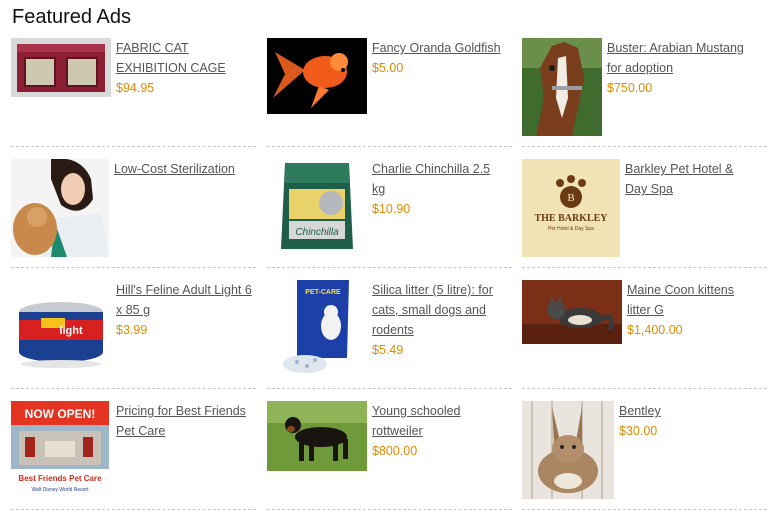 This screenshot has height=520, width=777. What do you see at coordinates (571, 218) in the screenshot?
I see `barkley-name-text: THE BARKLEY` at bounding box center [571, 218].